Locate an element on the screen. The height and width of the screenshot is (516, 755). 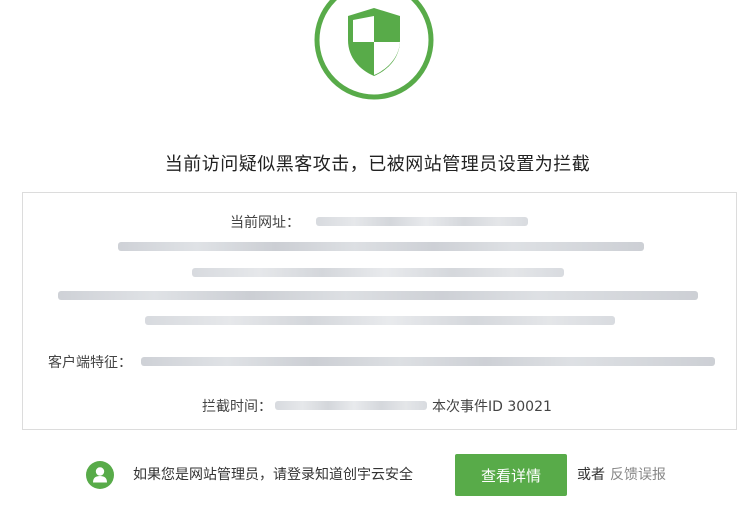
shield-icon is located at coordinates (374, 51).